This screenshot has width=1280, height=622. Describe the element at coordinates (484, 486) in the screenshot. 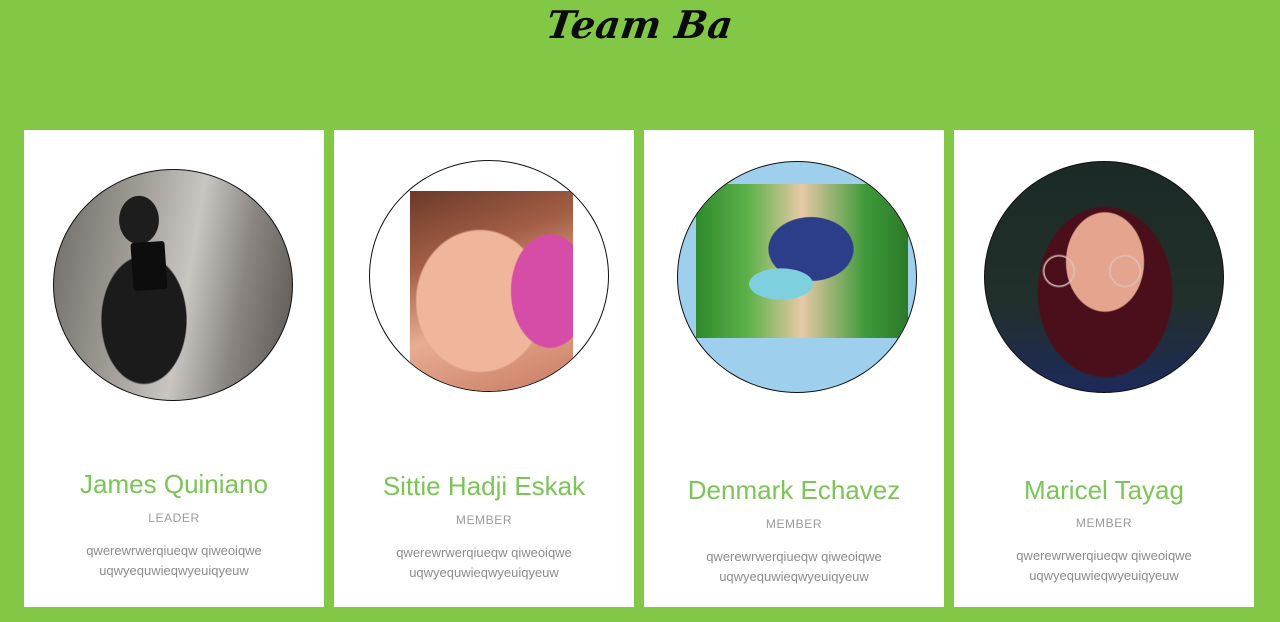

I see `member-name: Sittie Hadji Eskak` at that location.